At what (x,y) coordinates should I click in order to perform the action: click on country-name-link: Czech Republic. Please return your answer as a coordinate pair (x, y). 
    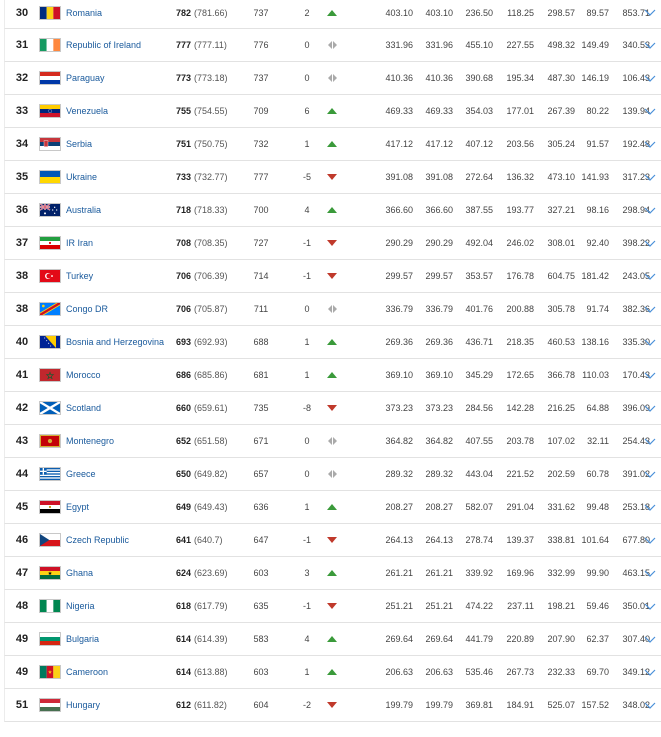
    Looking at the image, I should click on (97, 540).